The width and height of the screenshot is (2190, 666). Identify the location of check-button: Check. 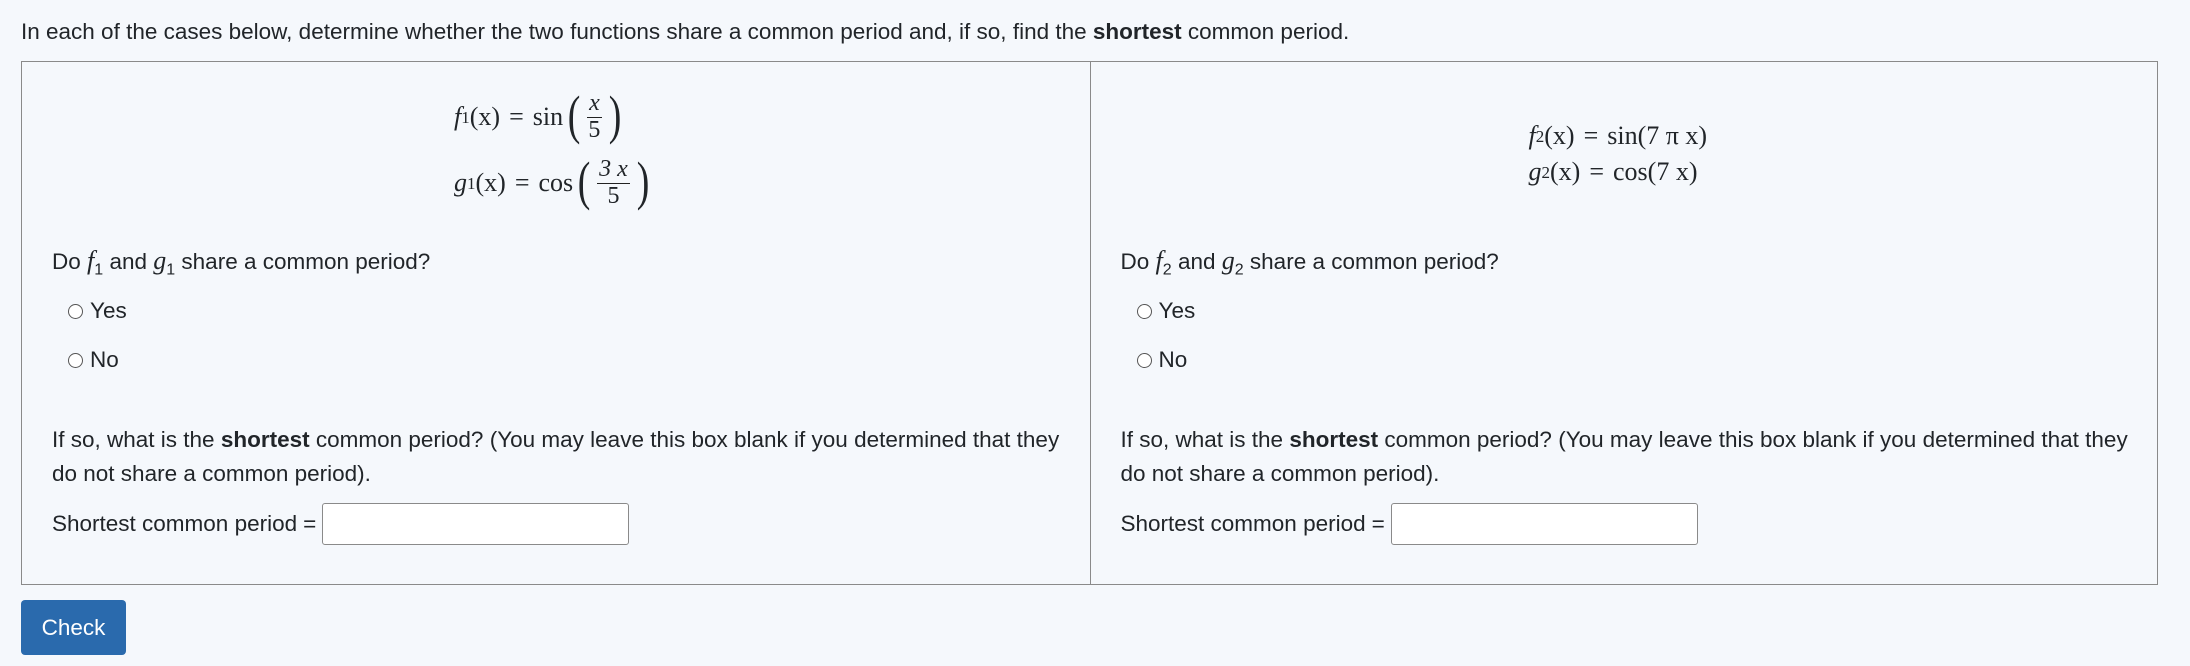
(73, 627).